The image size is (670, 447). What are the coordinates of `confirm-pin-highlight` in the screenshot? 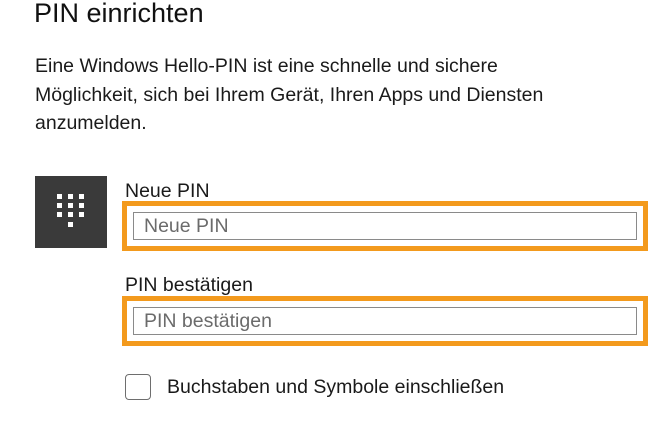 It's located at (385, 321).